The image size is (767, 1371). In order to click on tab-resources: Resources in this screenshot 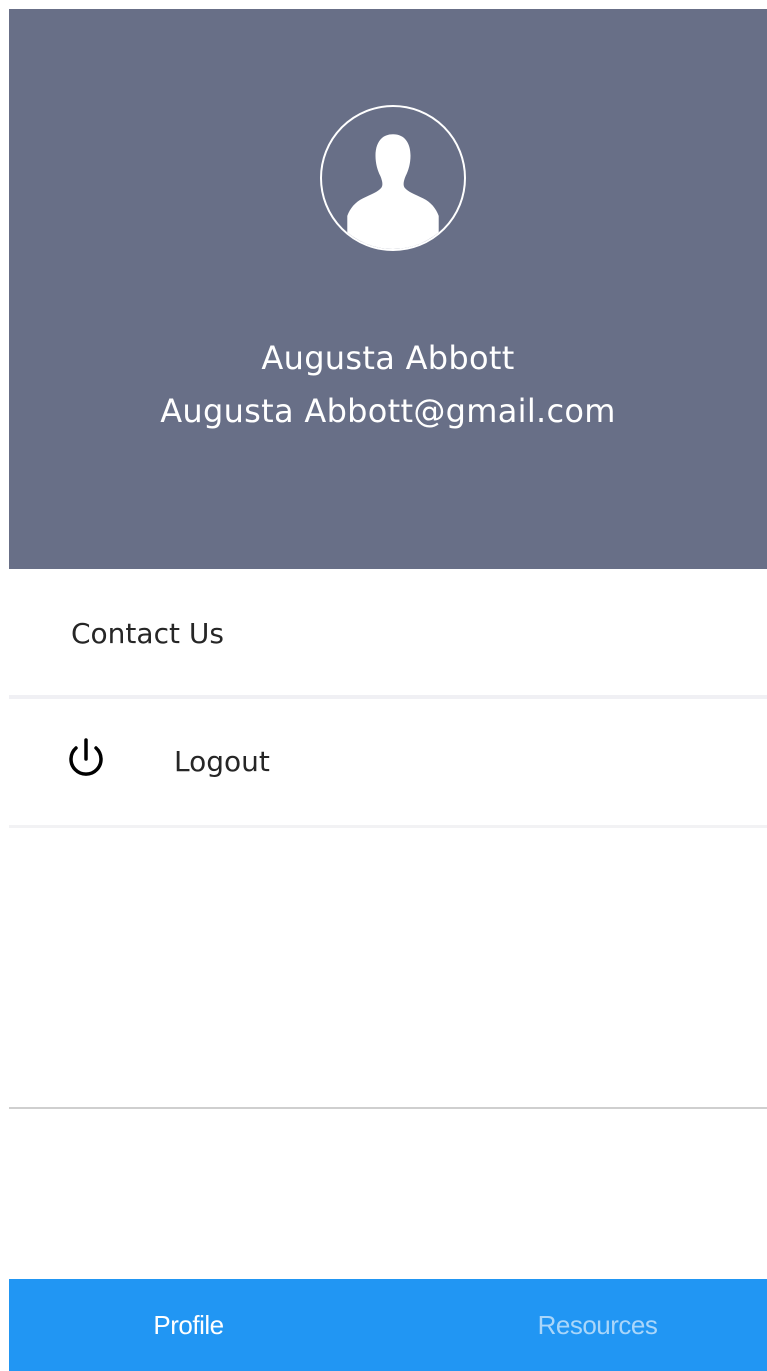, I will do `click(577, 1325)`.